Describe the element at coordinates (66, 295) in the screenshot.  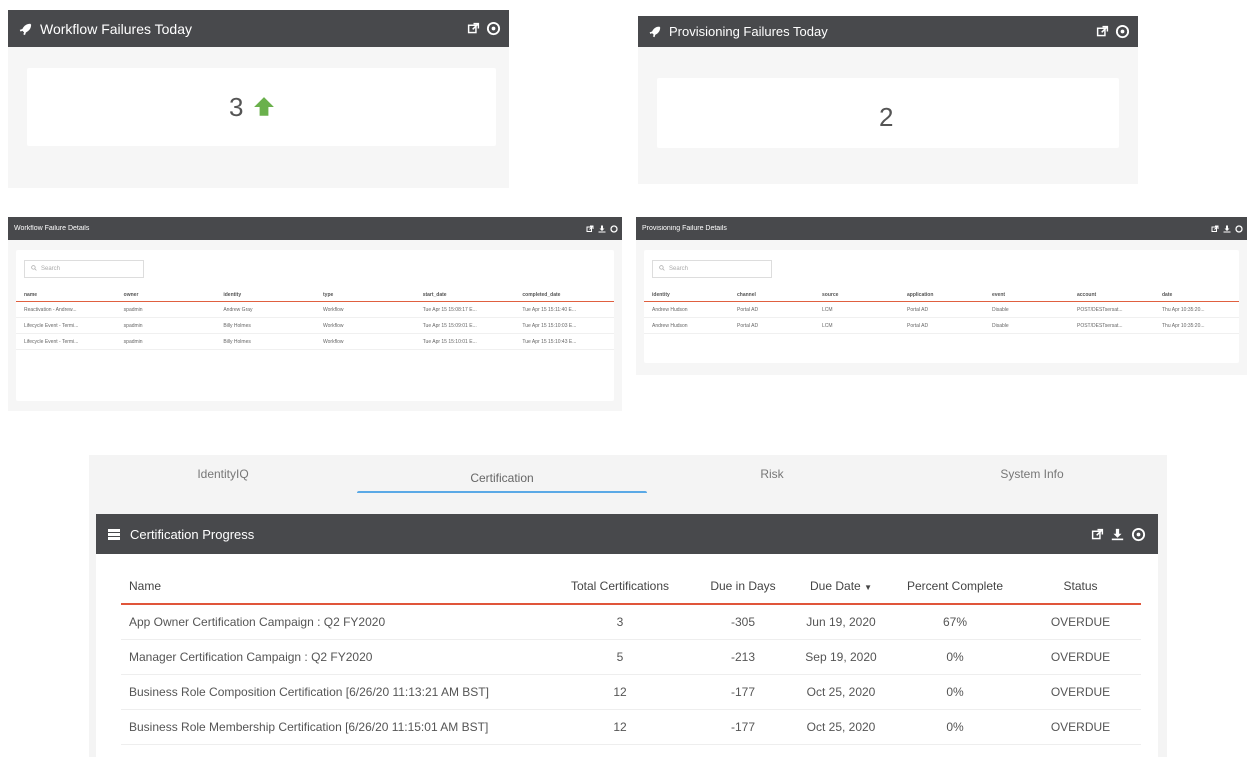
I see `column-header: name` at that location.